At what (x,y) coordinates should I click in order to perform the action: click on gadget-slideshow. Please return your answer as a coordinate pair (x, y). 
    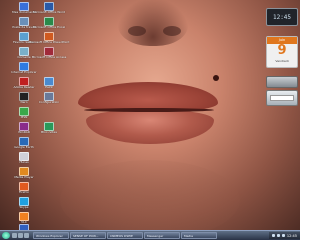
    Looking at the image, I should click on (282, 82).